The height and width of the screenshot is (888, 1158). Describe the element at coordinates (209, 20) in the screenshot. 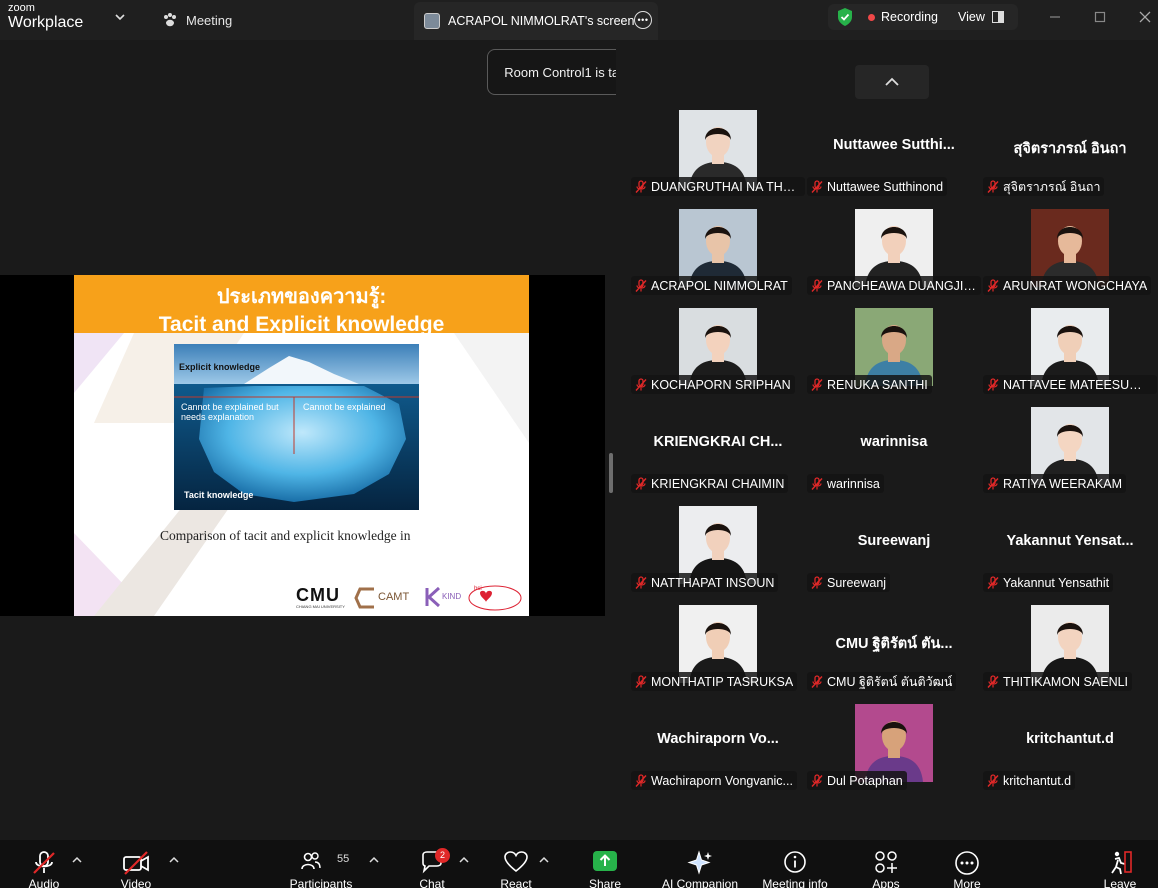

I see `meeting-label: Meeting` at that location.